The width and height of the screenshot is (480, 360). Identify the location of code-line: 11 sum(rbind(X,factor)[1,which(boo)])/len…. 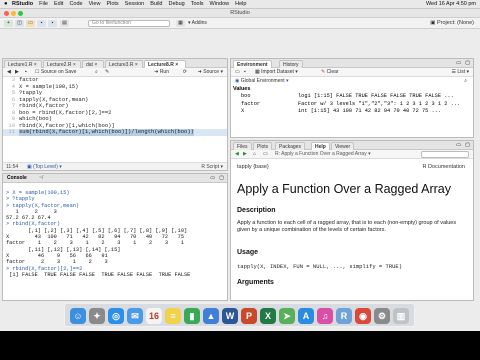
(115, 132).